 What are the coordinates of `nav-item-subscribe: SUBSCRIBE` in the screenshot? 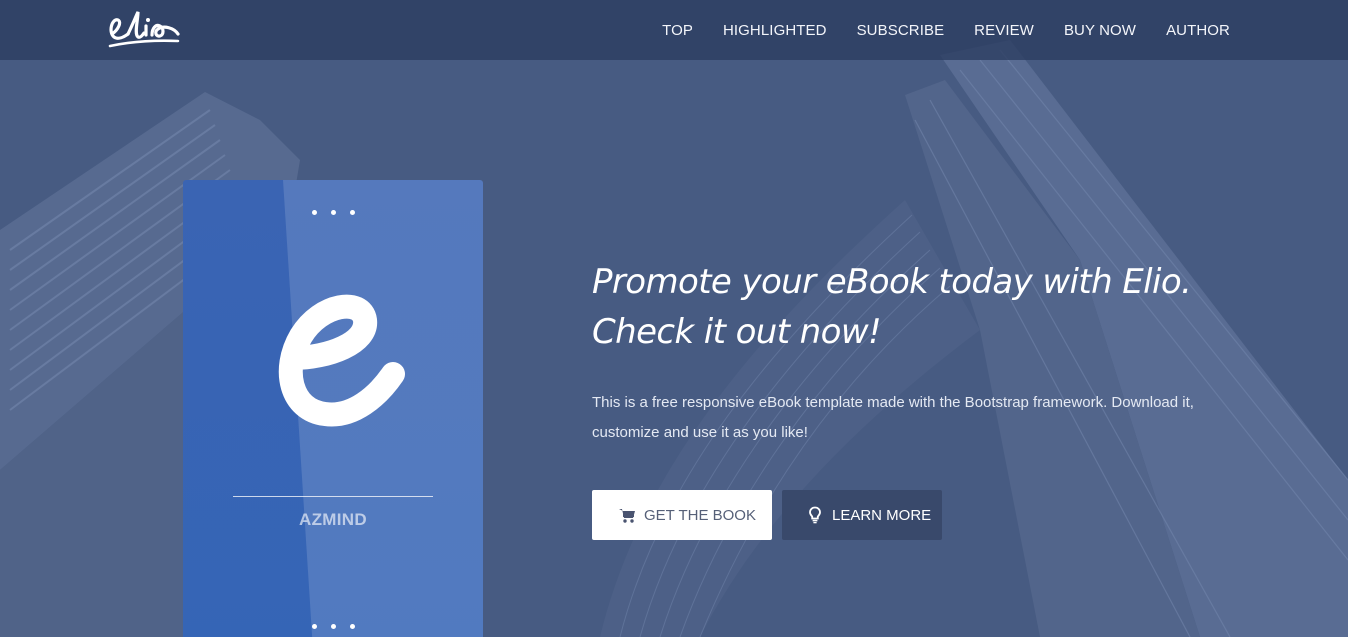 It's located at (901, 30).